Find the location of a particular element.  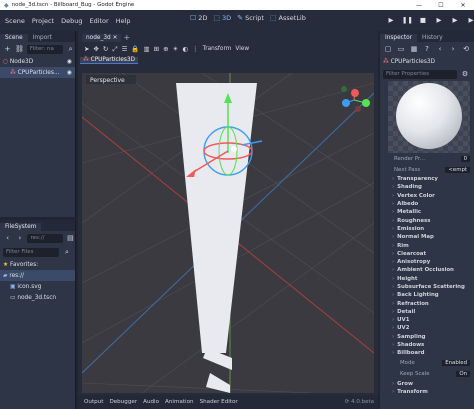

section-emission: Emission is located at coordinates (427, 229).